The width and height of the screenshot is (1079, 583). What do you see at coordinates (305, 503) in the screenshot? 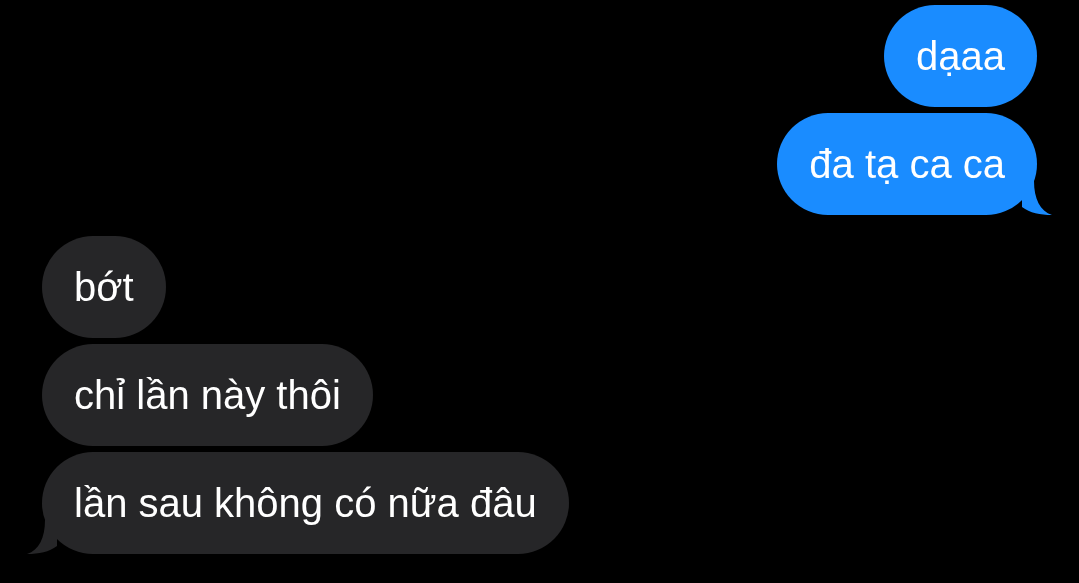
I see `message-bubble: lần sau không có nữa đâu` at bounding box center [305, 503].